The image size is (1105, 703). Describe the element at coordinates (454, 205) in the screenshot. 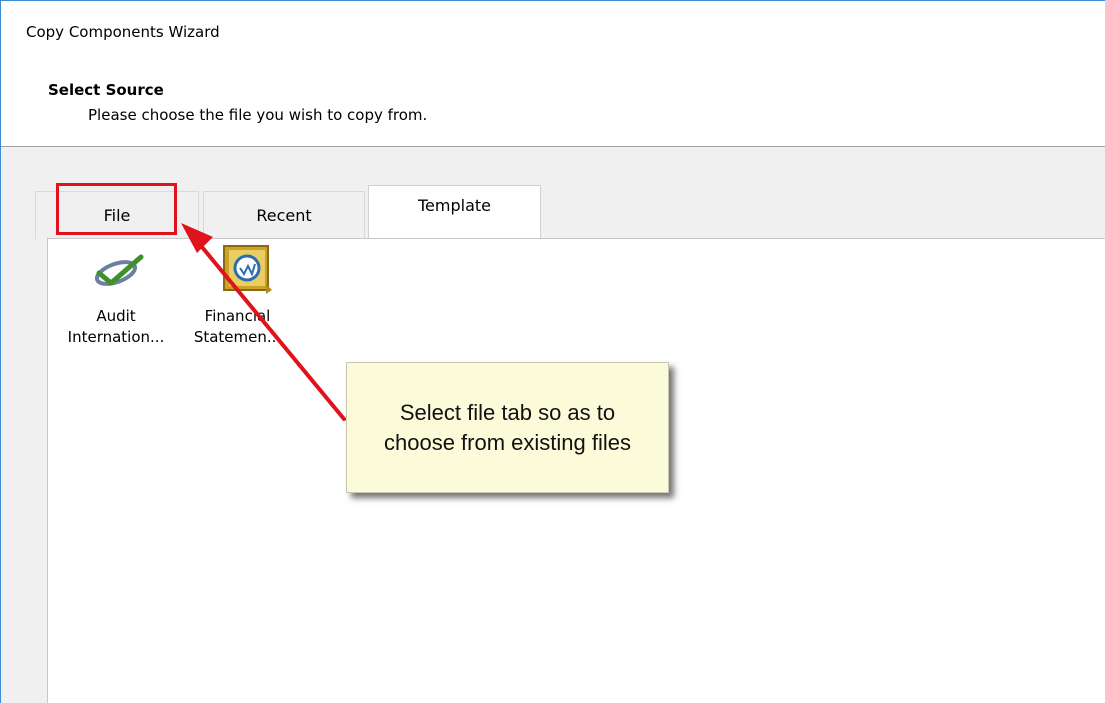

I see `tab-template-label: Template` at that location.